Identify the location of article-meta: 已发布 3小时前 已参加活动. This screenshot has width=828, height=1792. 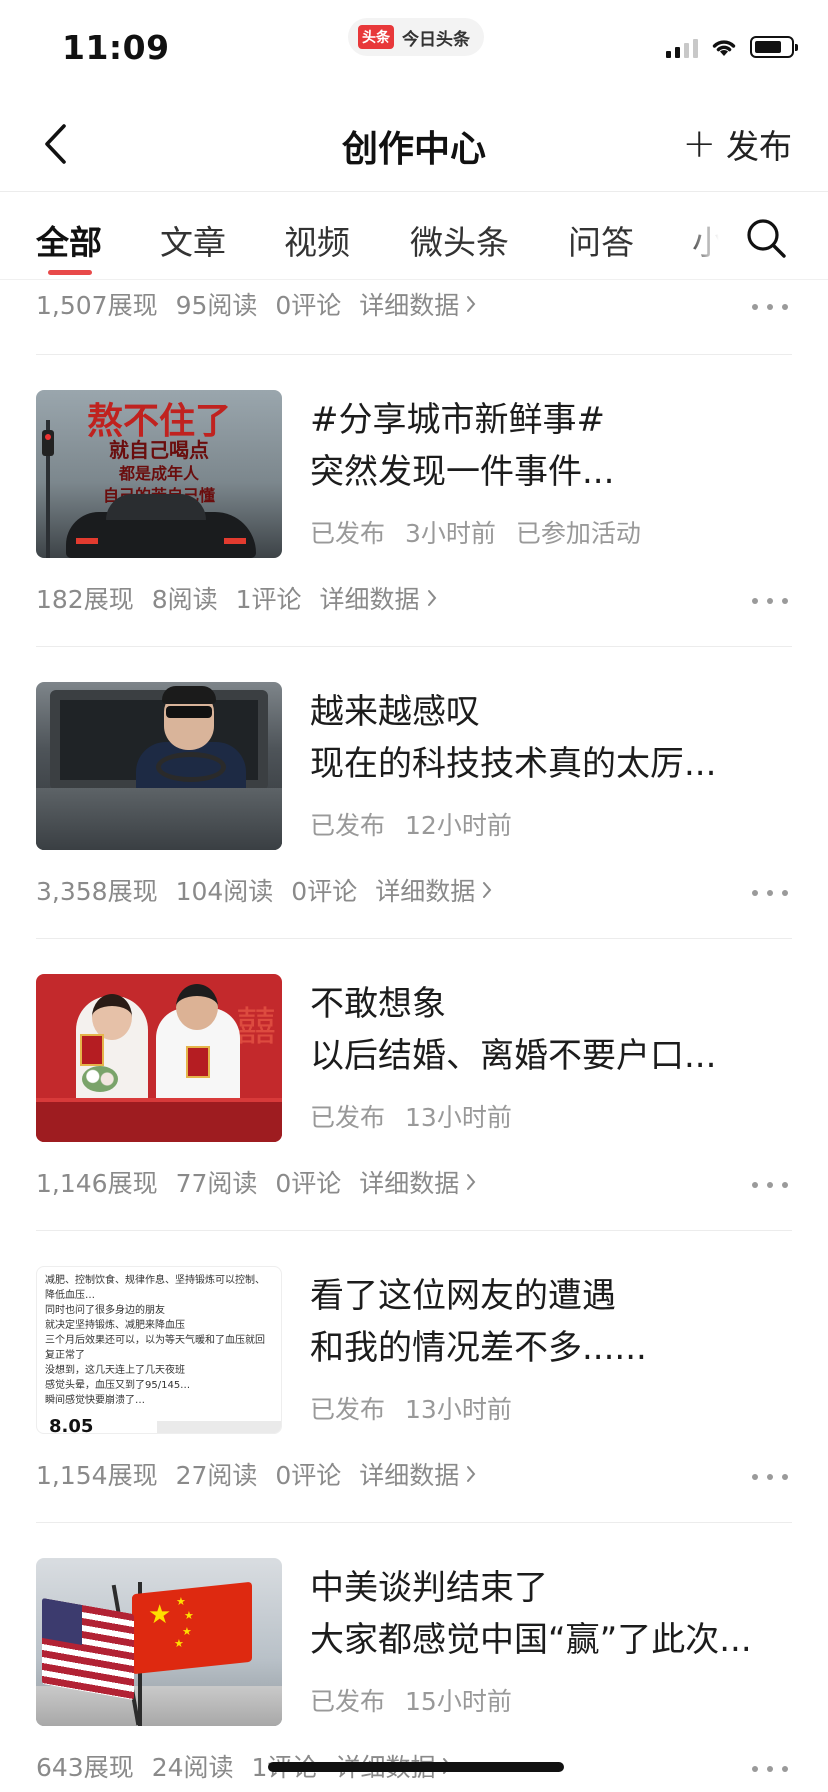
(475, 532).